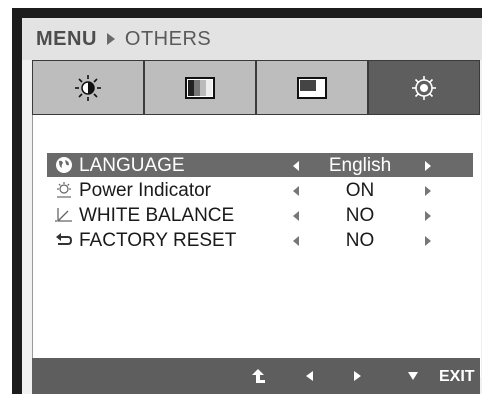  I want to click on exit-button: EXIT, so click(457, 377).